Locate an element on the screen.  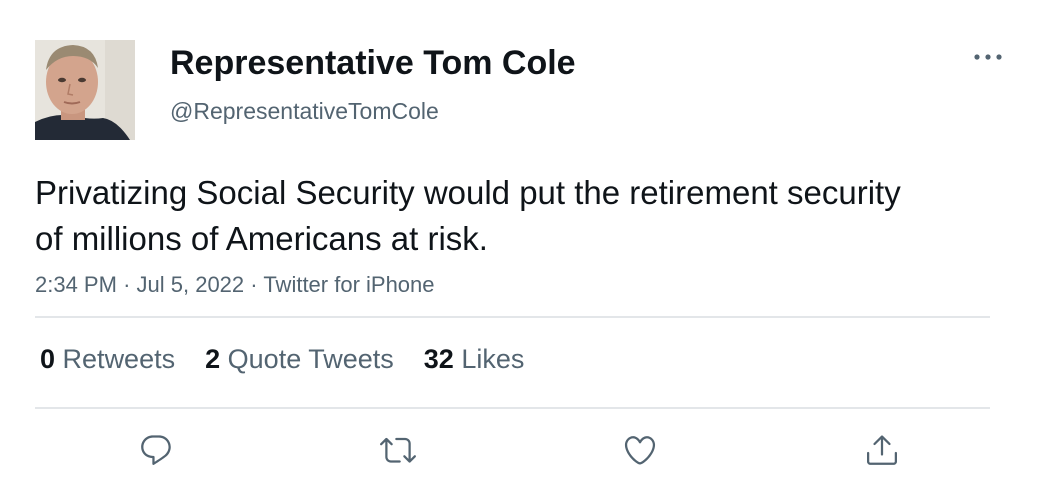
retweet-icon is located at coordinates (398, 450).